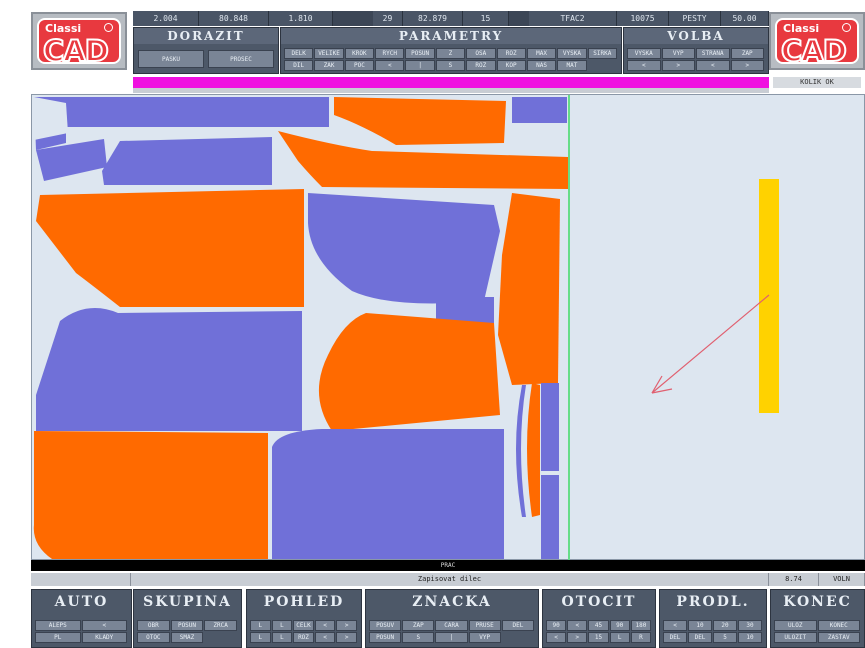  Describe the element at coordinates (644, 53) in the screenshot. I see `volba-button: VYSKA` at that location.